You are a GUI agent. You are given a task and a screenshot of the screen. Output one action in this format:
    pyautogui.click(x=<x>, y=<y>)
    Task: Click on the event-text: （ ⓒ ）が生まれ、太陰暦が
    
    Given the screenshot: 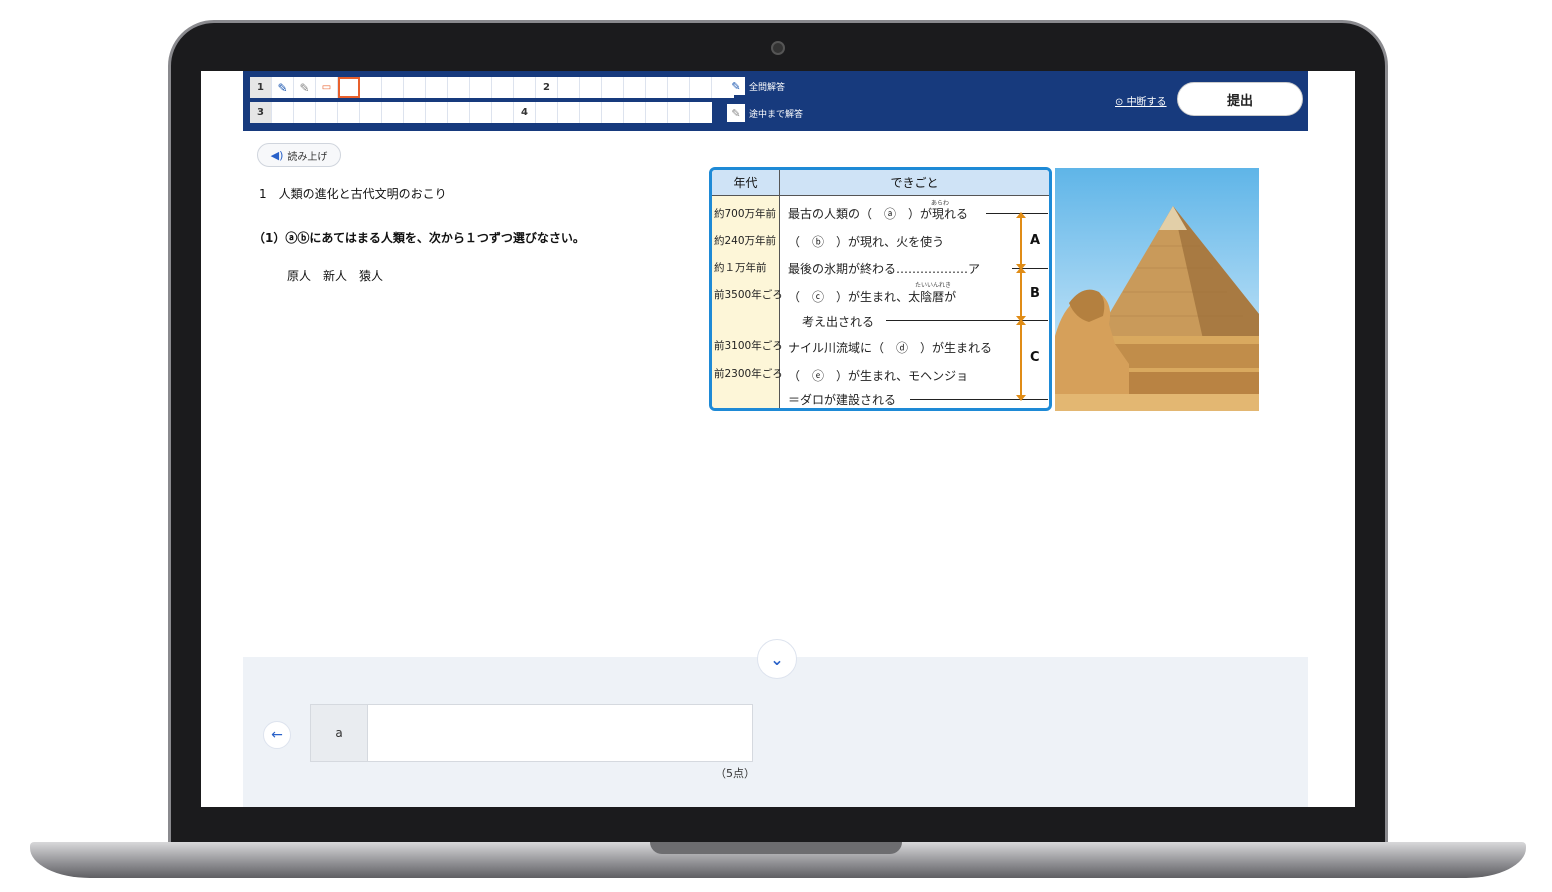 What is the action you would take?
    pyautogui.click(x=872, y=297)
    